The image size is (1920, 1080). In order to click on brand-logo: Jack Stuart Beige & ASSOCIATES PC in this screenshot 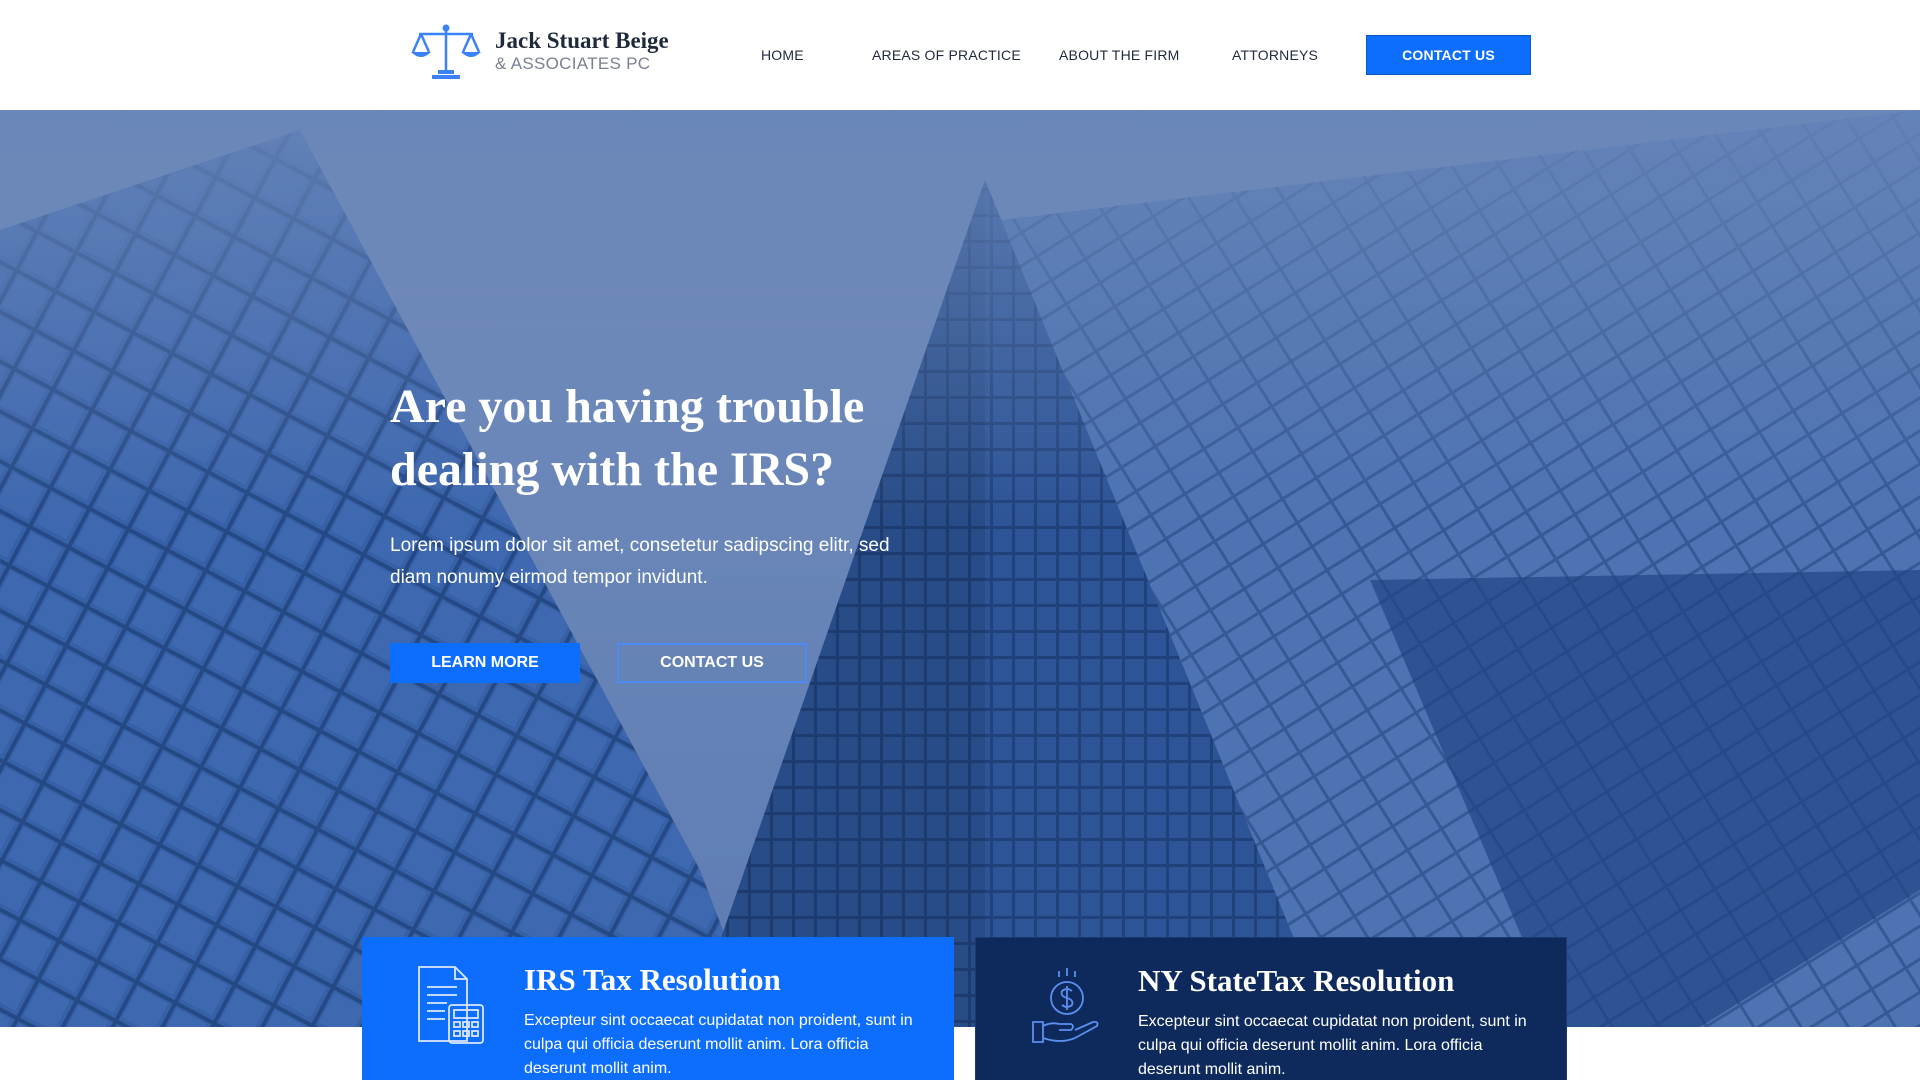, I will do `click(539, 51)`.